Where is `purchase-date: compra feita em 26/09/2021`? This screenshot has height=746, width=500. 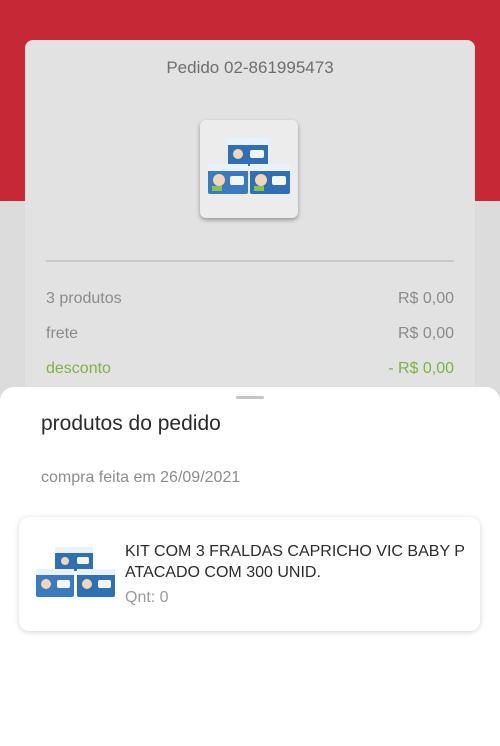 purchase-date: compra feita em 26/09/2021 is located at coordinates (141, 477).